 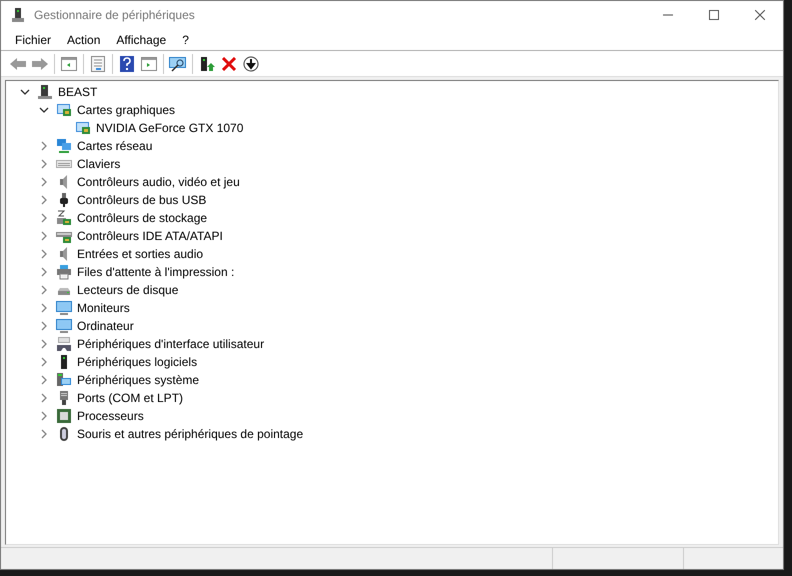 What do you see at coordinates (64, 344) in the screenshot?
I see `keyboard-gamepad-icon` at bounding box center [64, 344].